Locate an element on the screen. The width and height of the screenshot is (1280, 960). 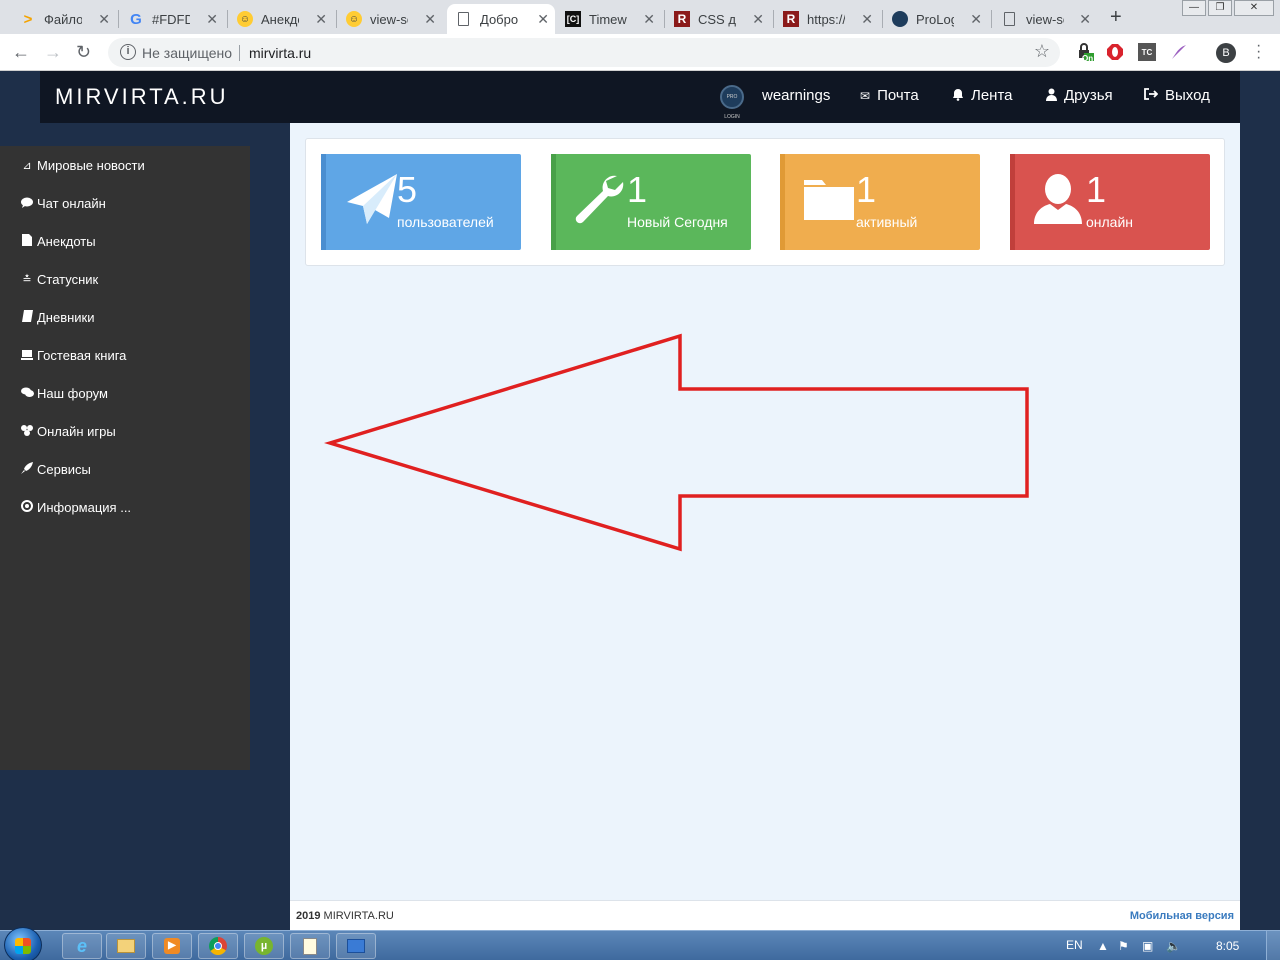
tab-view-source-1: ☺ view-source ✕ is located at coordinates (390, 19).